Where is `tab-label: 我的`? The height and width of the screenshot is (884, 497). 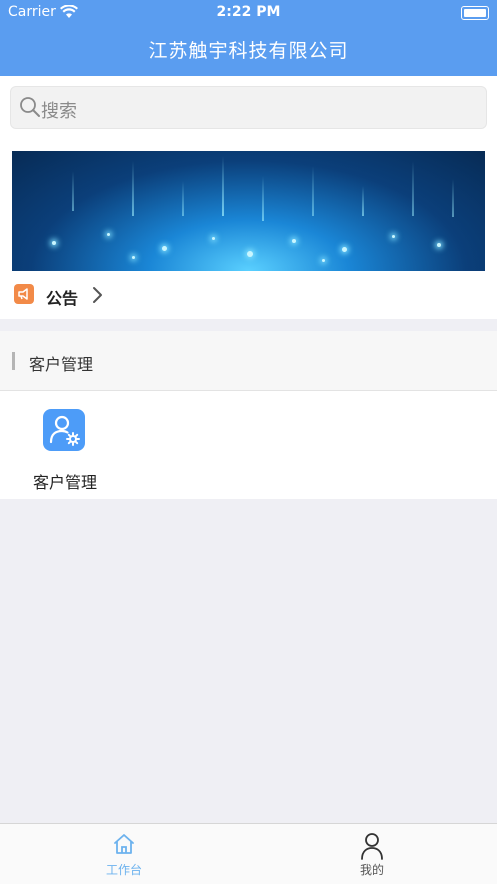
tab-label: 我的 is located at coordinates (371, 870).